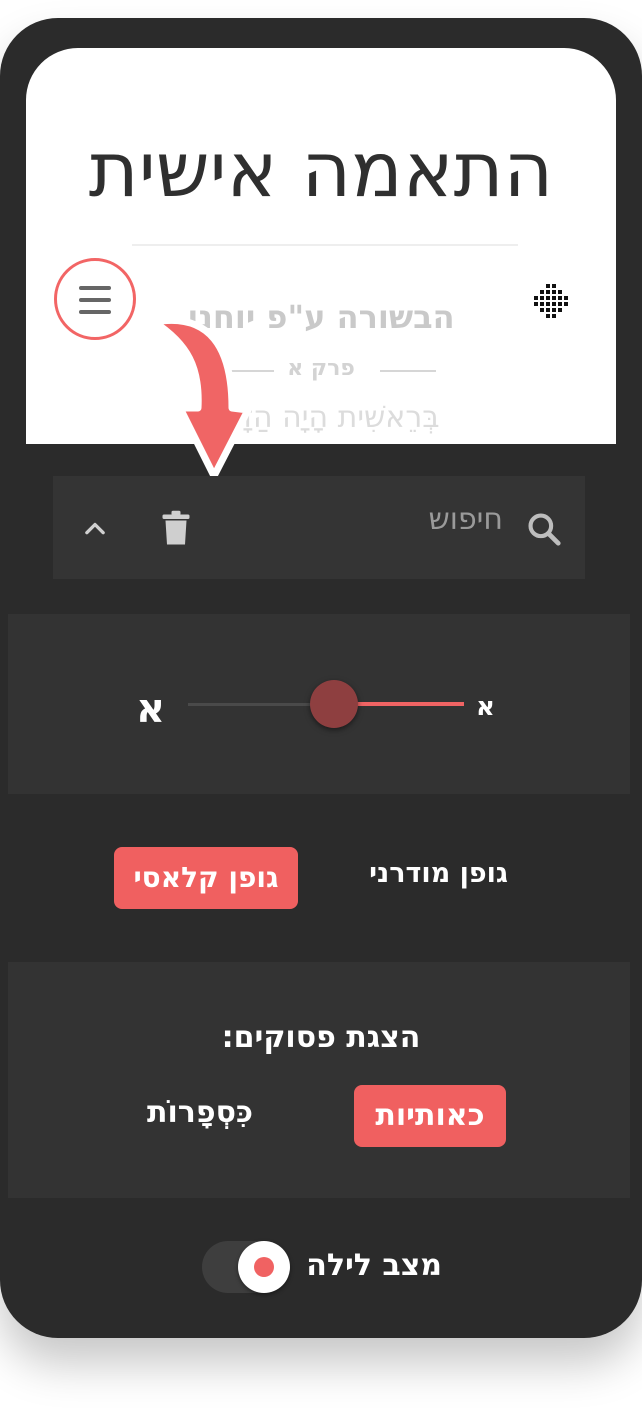 Image resolution: width=642 pixels, height=1418 pixels. What do you see at coordinates (428, 519) in the screenshot?
I see `search-input: חיפוש` at bounding box center [428, 519].